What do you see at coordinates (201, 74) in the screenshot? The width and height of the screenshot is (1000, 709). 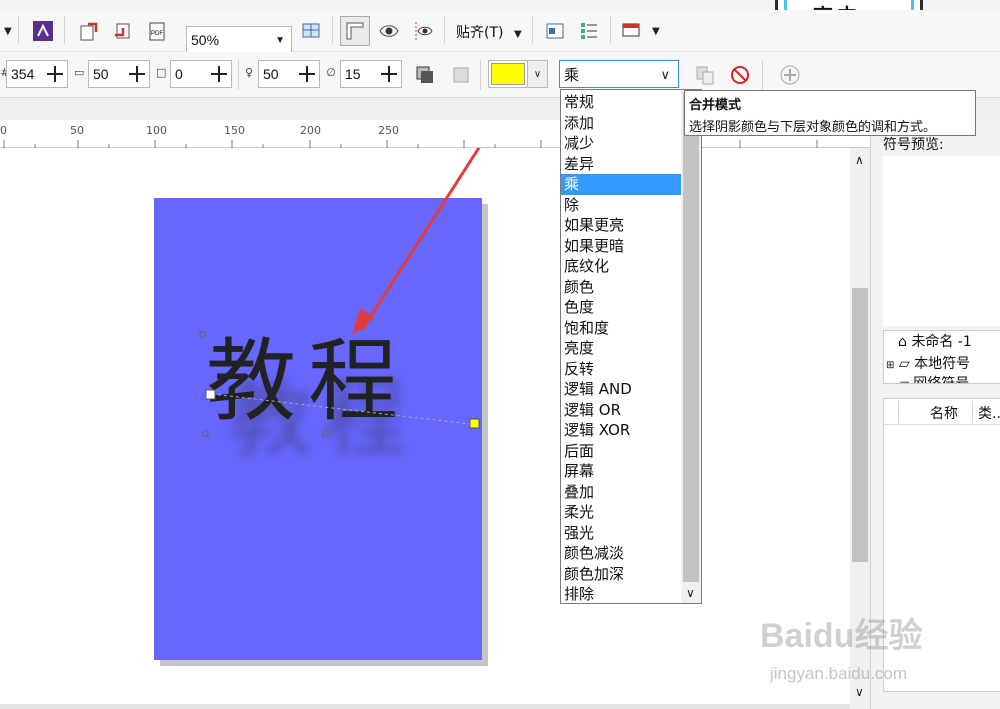 I see `shadow-angle-field: 0` at bounding box center [201, 74].